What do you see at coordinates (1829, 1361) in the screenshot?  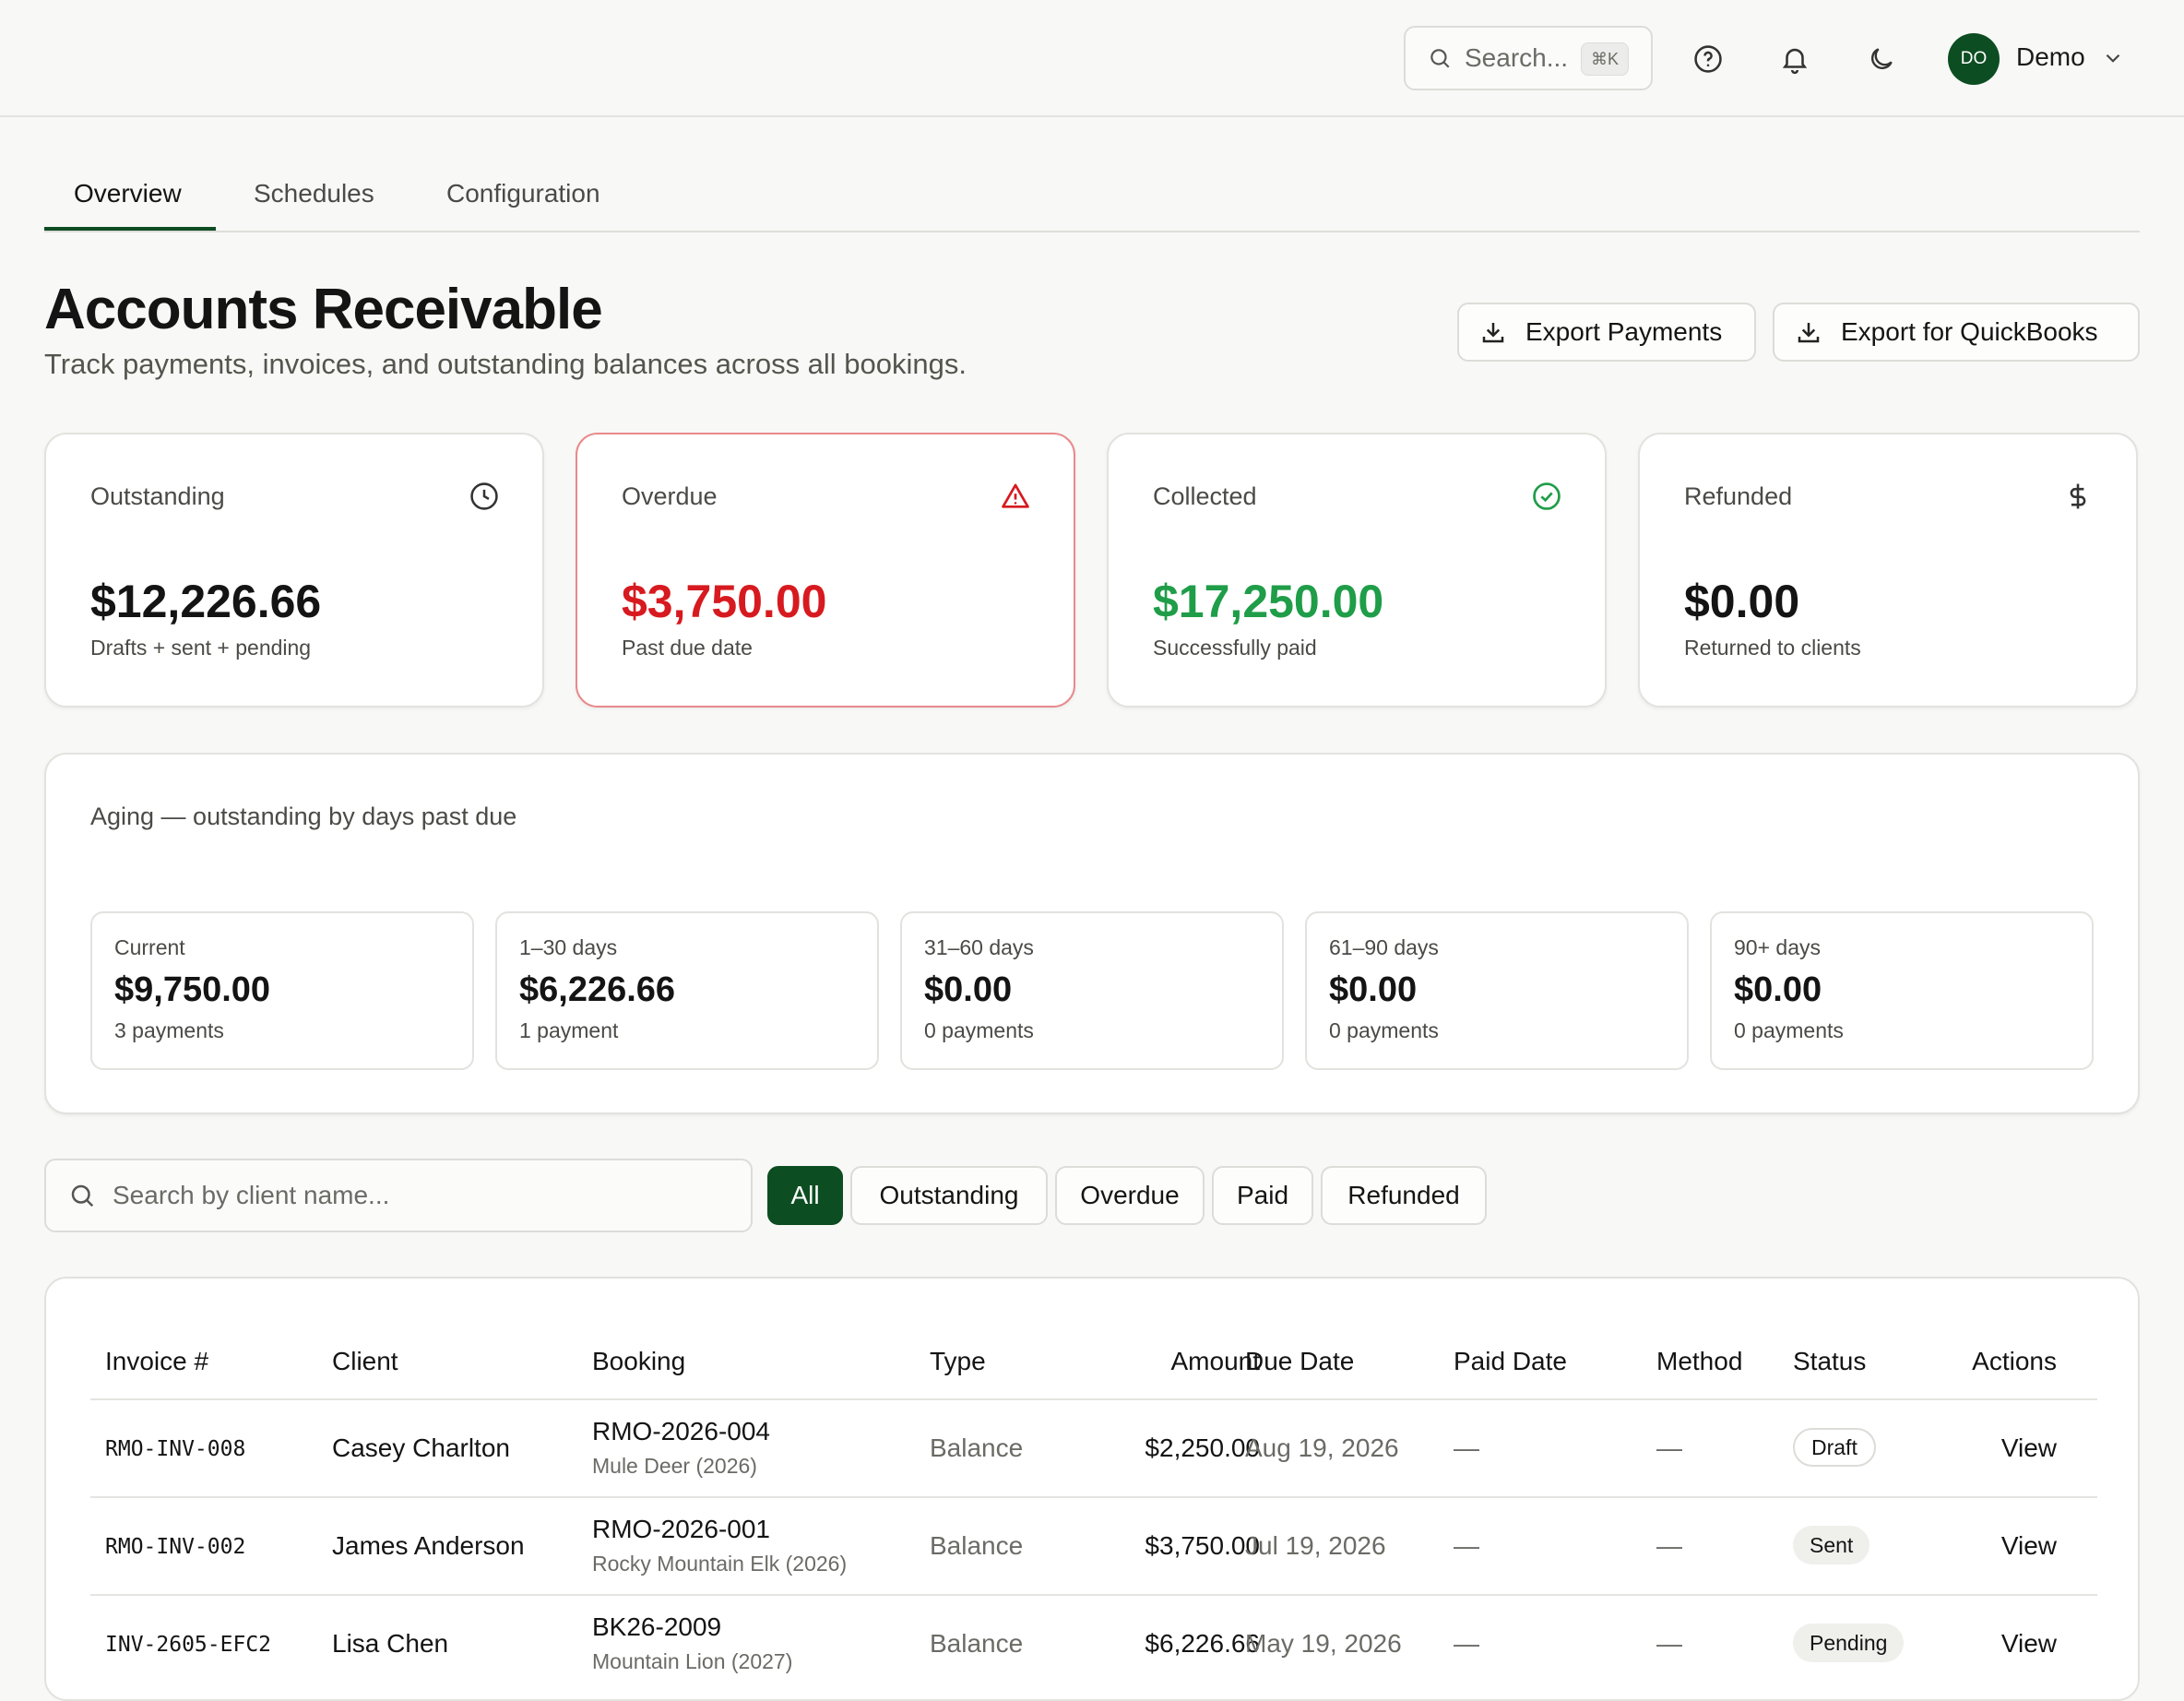 I see `column-header-status: Status` at bounding box center [1829, 1361].